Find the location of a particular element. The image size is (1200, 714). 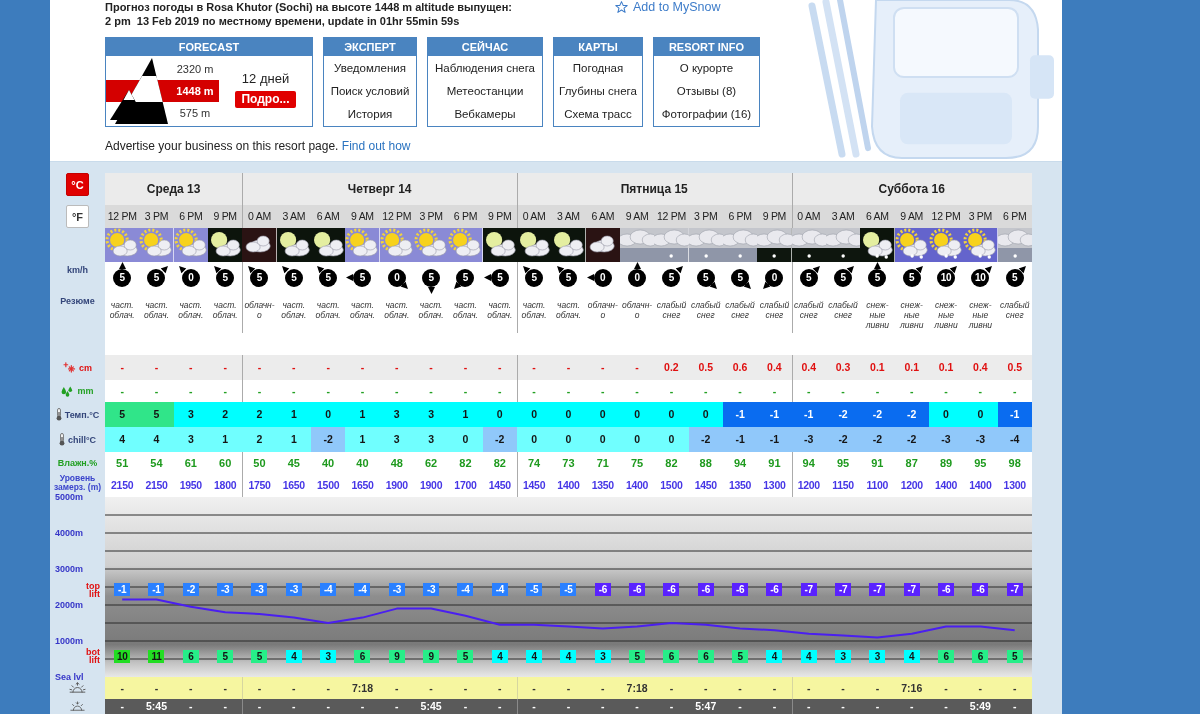

freezing-level-cell-text: 1100 is located at coordinates (877, 485).